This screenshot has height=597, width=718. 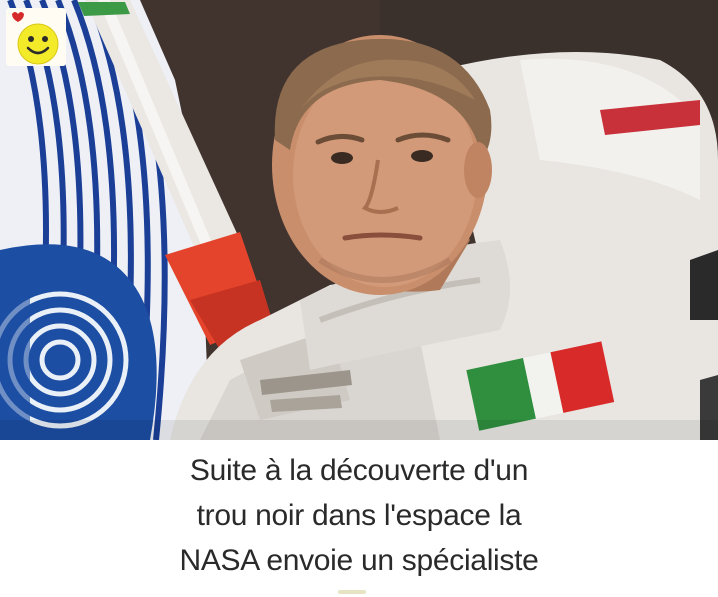 I want to click on caption-line-2: trou noir dans l'espace la, so click(x=359, y=515).